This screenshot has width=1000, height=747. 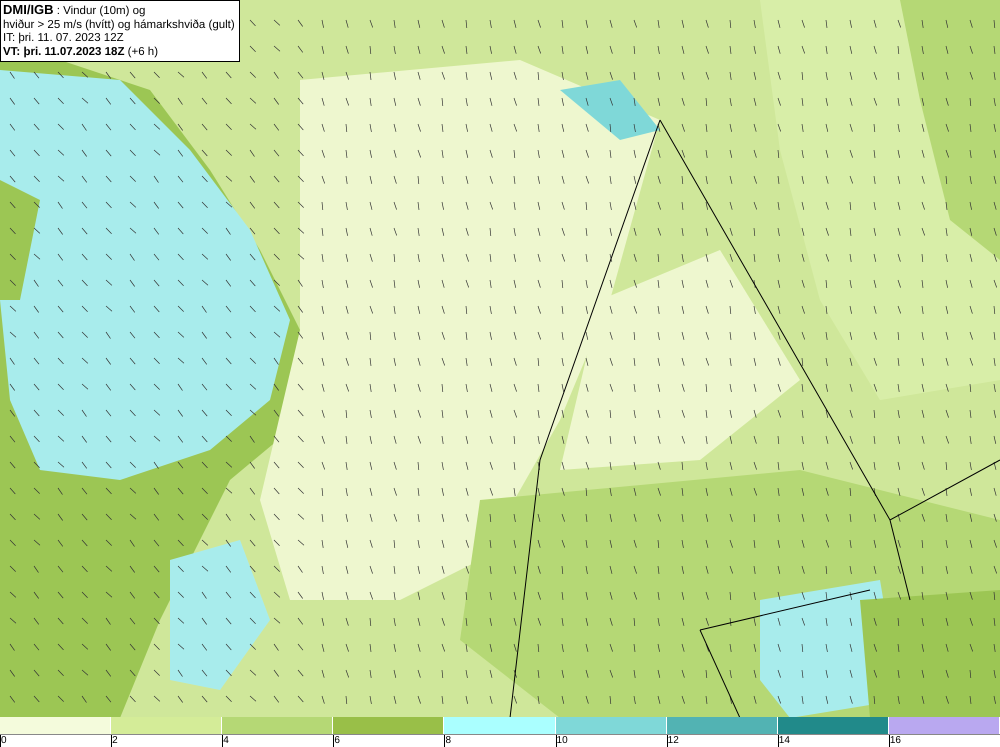 I want to click on tick-label: 14, so click(x=784, y=741).